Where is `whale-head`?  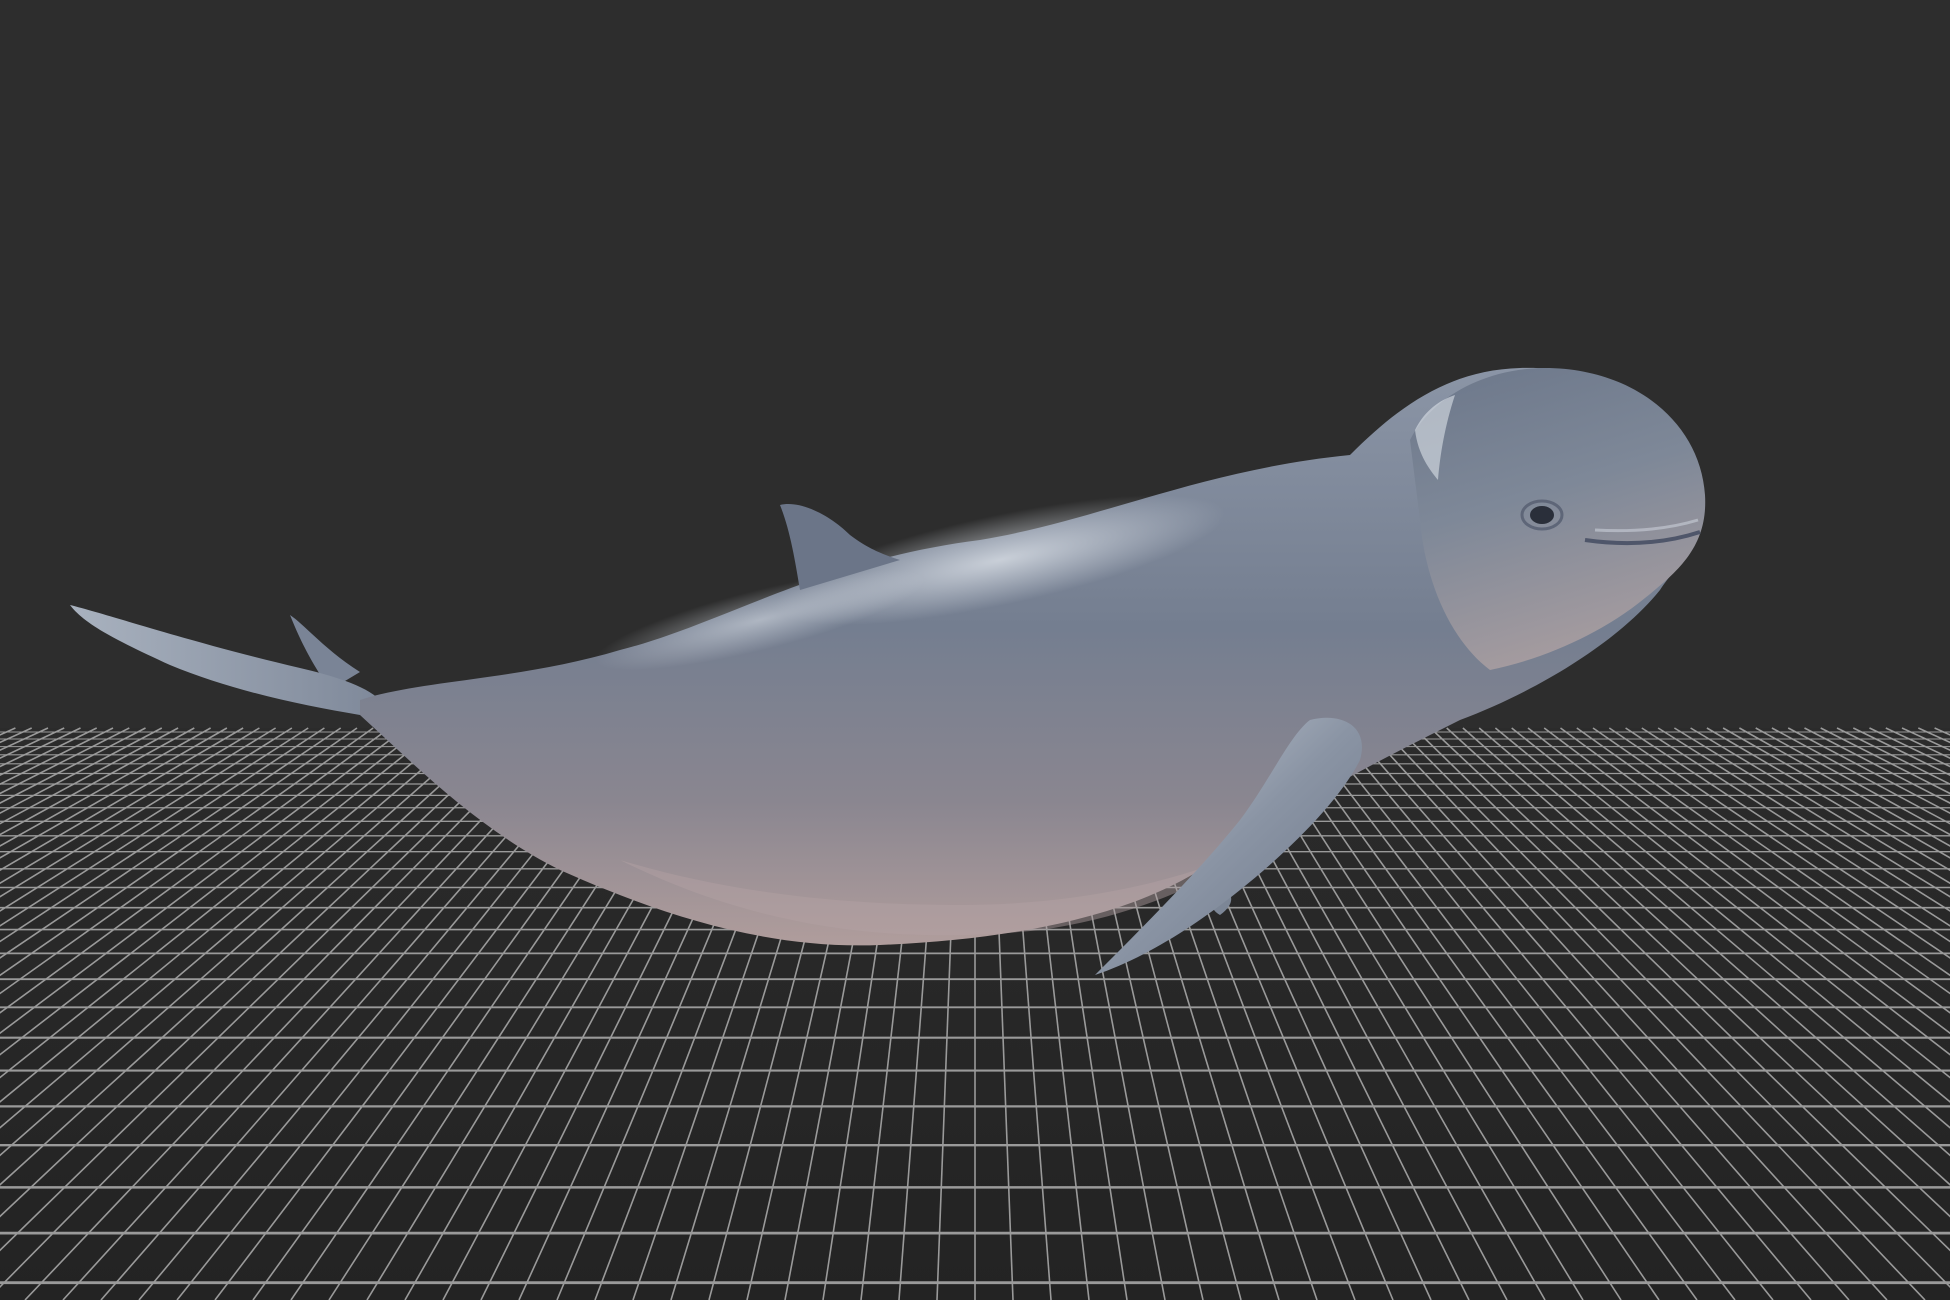
whale-head is located at coordinates (1558, 518).